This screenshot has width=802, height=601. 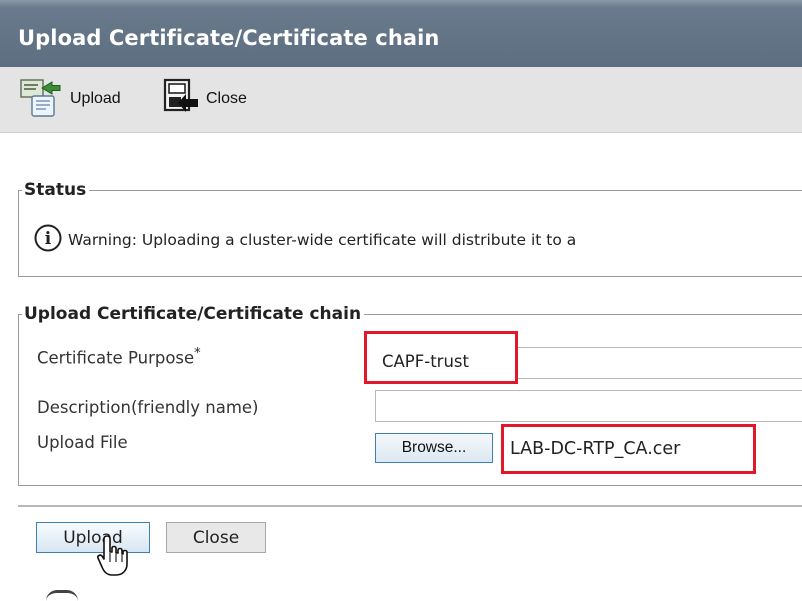 What do you see at coordinates (82, 442) in the screenshot?
I see `upload-file-label: Upload File` at bounding box center [82, 442].